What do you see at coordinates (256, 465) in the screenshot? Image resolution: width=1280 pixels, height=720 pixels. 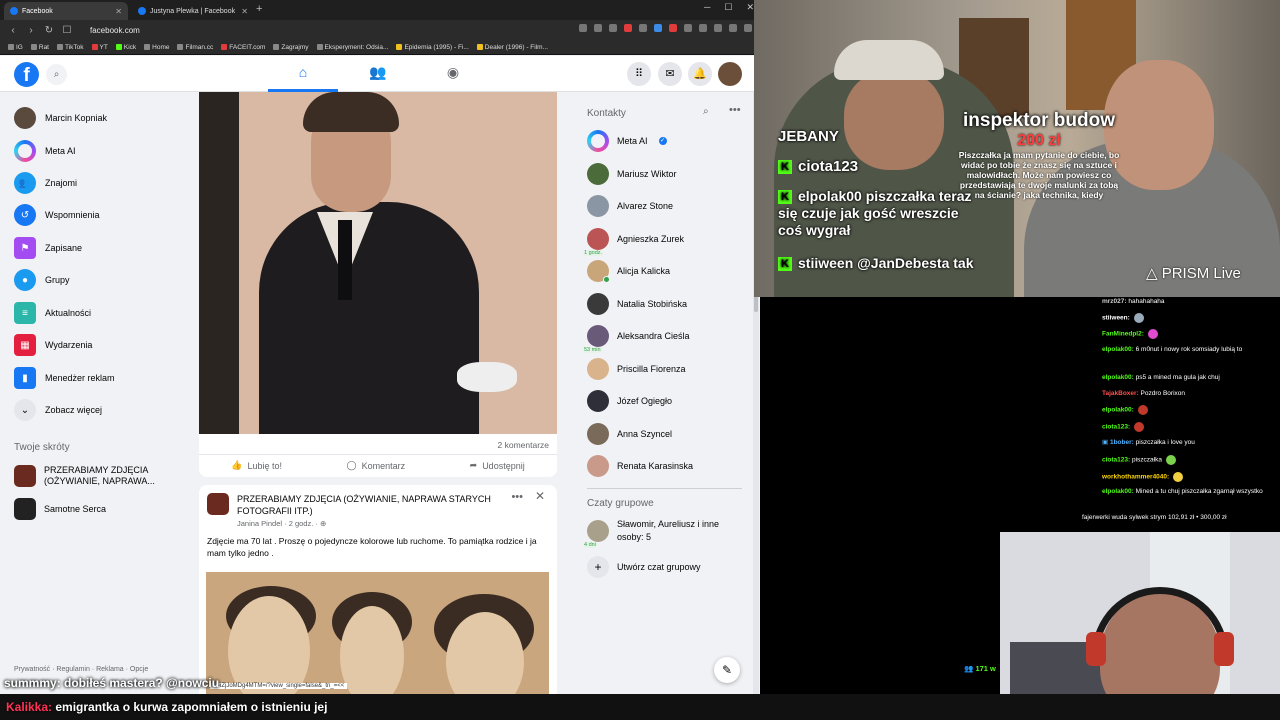 I see `like-button: 👍 Lubię to!` at bounding box center [256, 465].